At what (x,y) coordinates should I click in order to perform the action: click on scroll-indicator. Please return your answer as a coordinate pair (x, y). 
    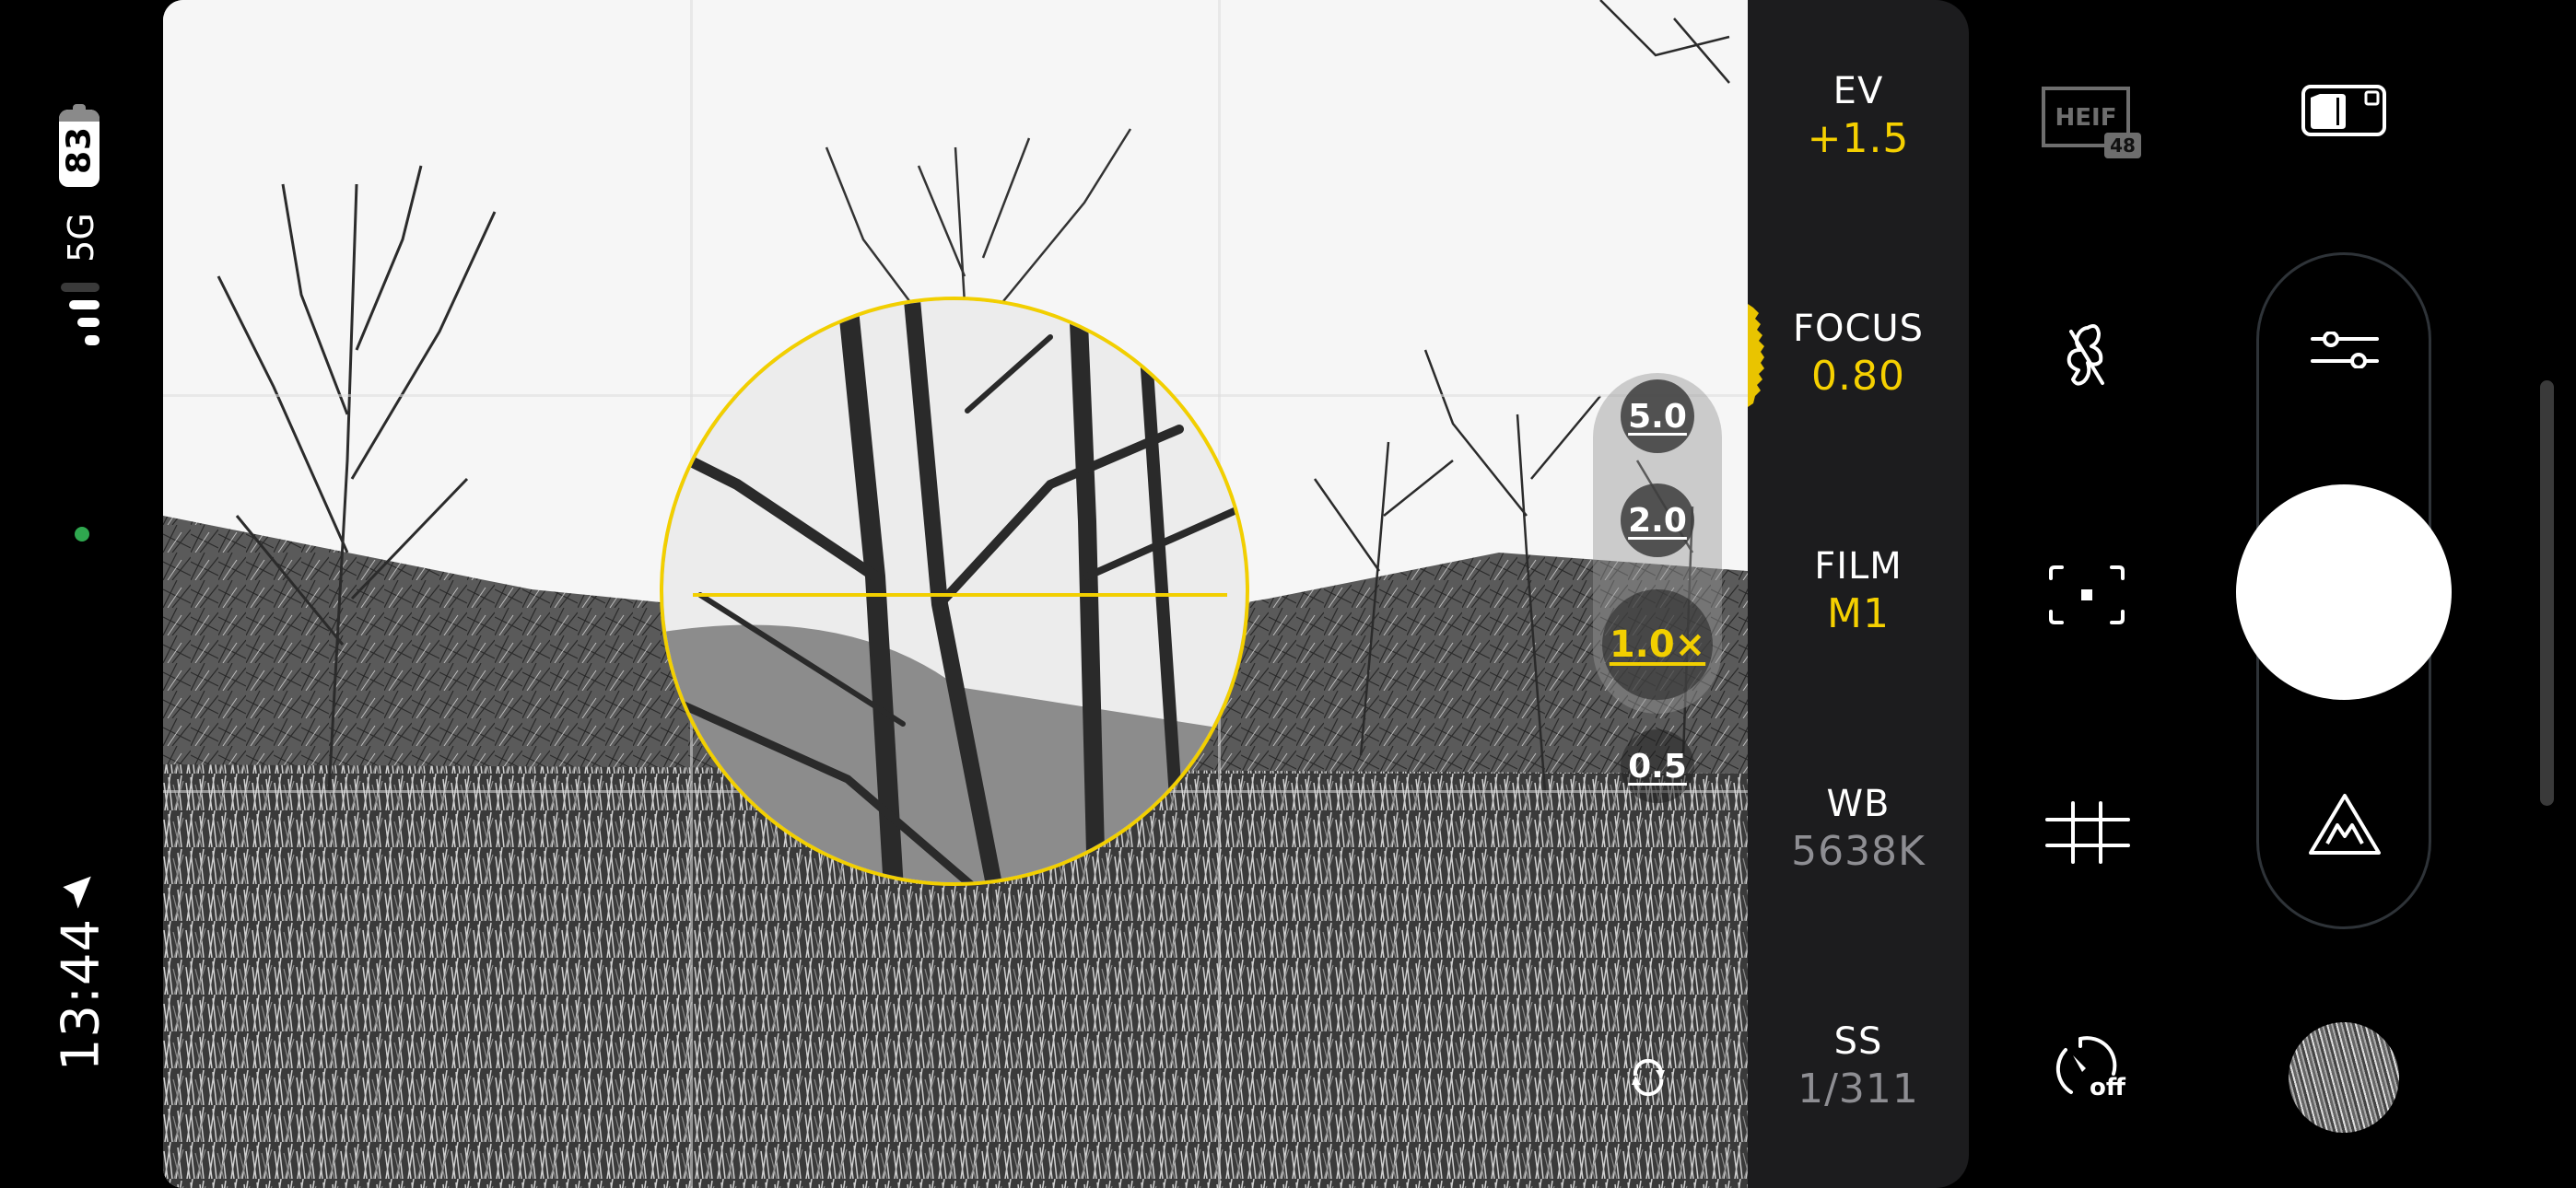
    Looking at the image, I should click on (2547, 593).